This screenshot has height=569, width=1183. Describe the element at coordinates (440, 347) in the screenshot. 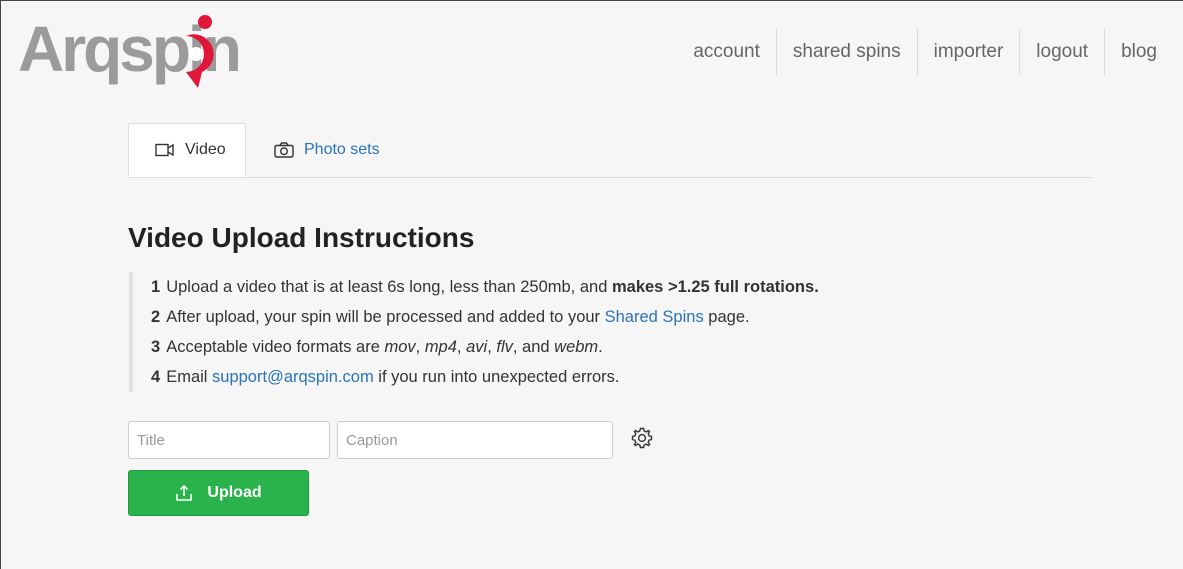

I see `format-mp4: mp4` at that location.